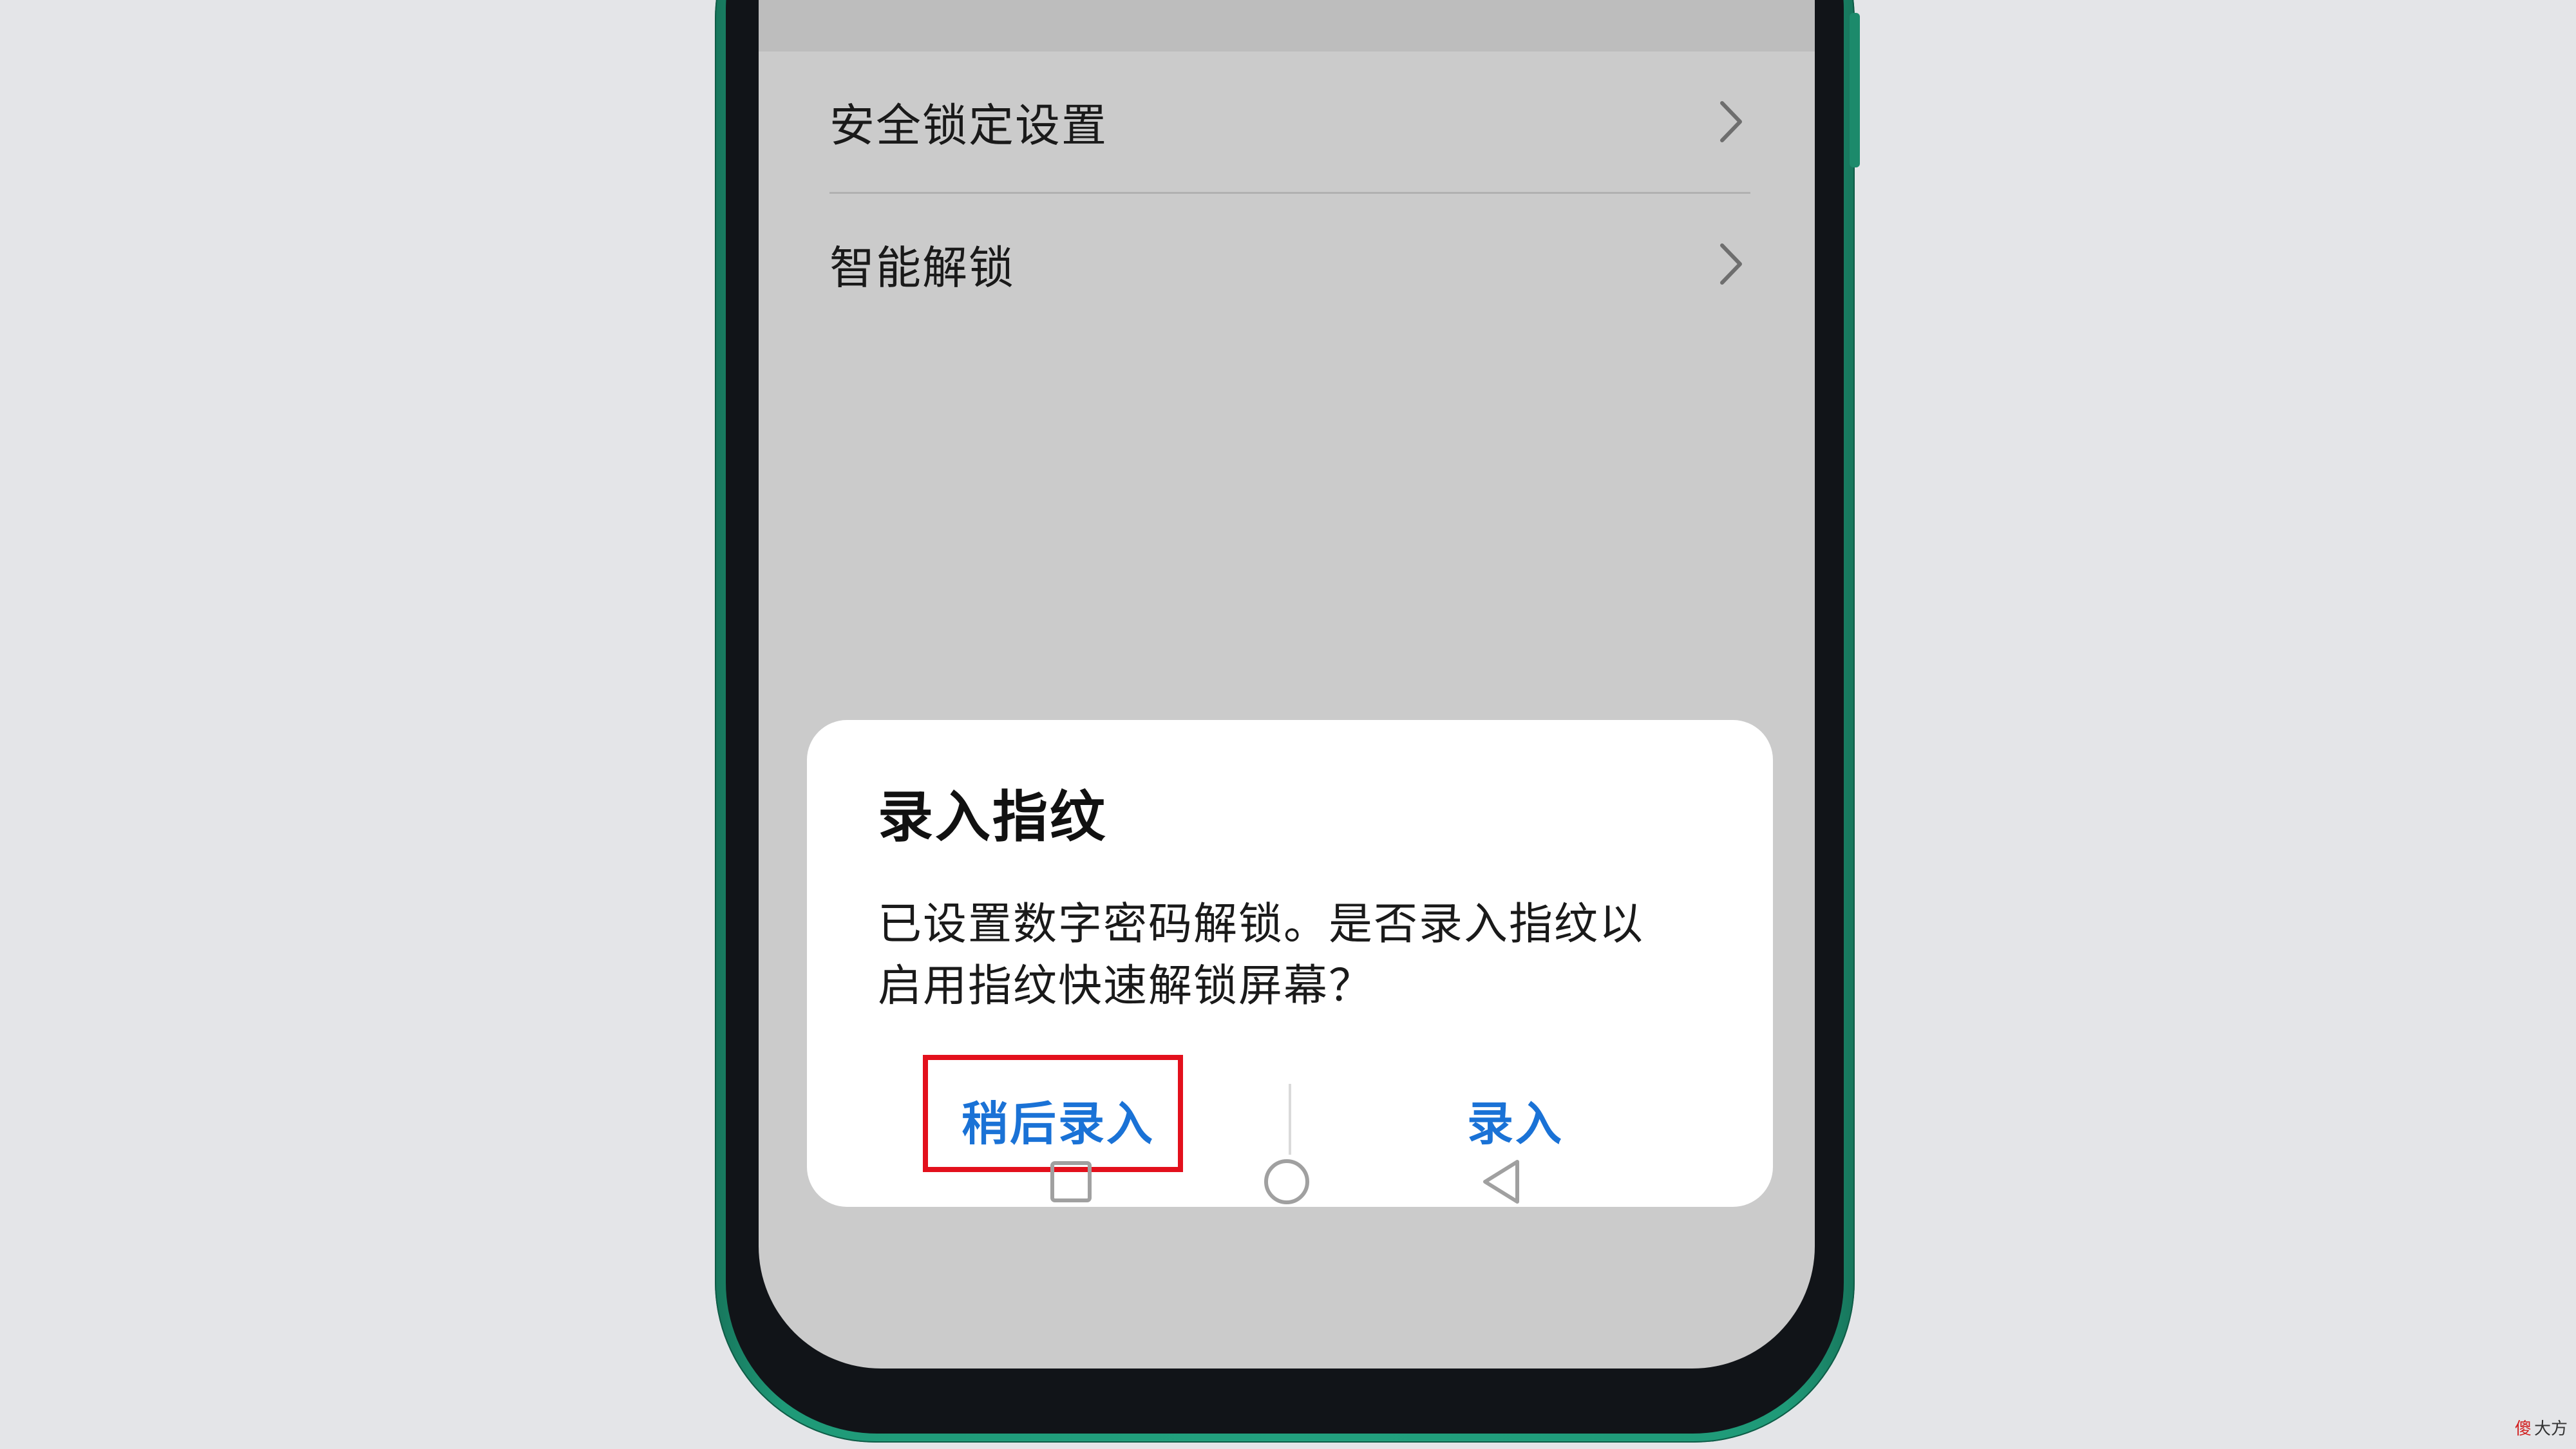  What do you see at coordinates (1126, 986) in the screenshot?
I see `dialog-message-line: 启用指纹快速解锁屏幕？` at bounding box center [1126, 986].